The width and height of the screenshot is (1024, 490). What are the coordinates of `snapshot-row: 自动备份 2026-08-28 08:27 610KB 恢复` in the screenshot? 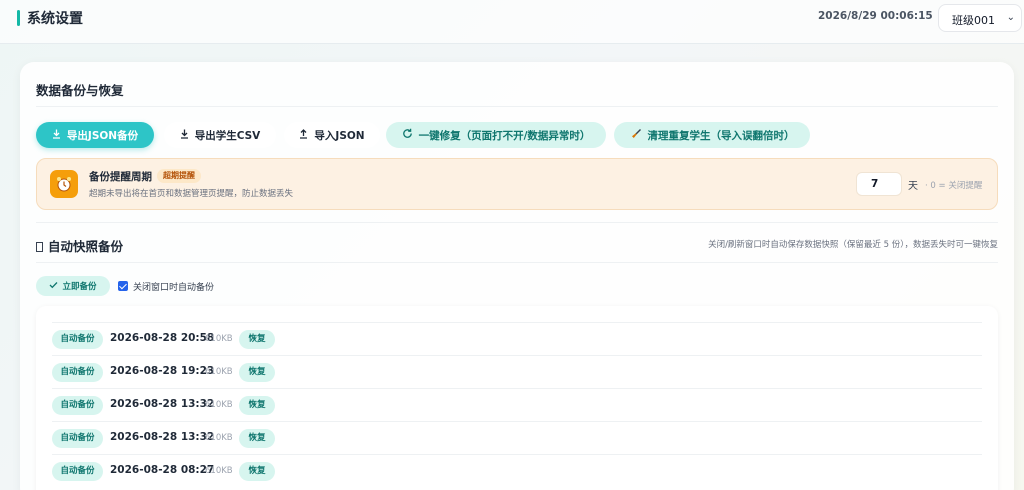 It's located at (517, 470).